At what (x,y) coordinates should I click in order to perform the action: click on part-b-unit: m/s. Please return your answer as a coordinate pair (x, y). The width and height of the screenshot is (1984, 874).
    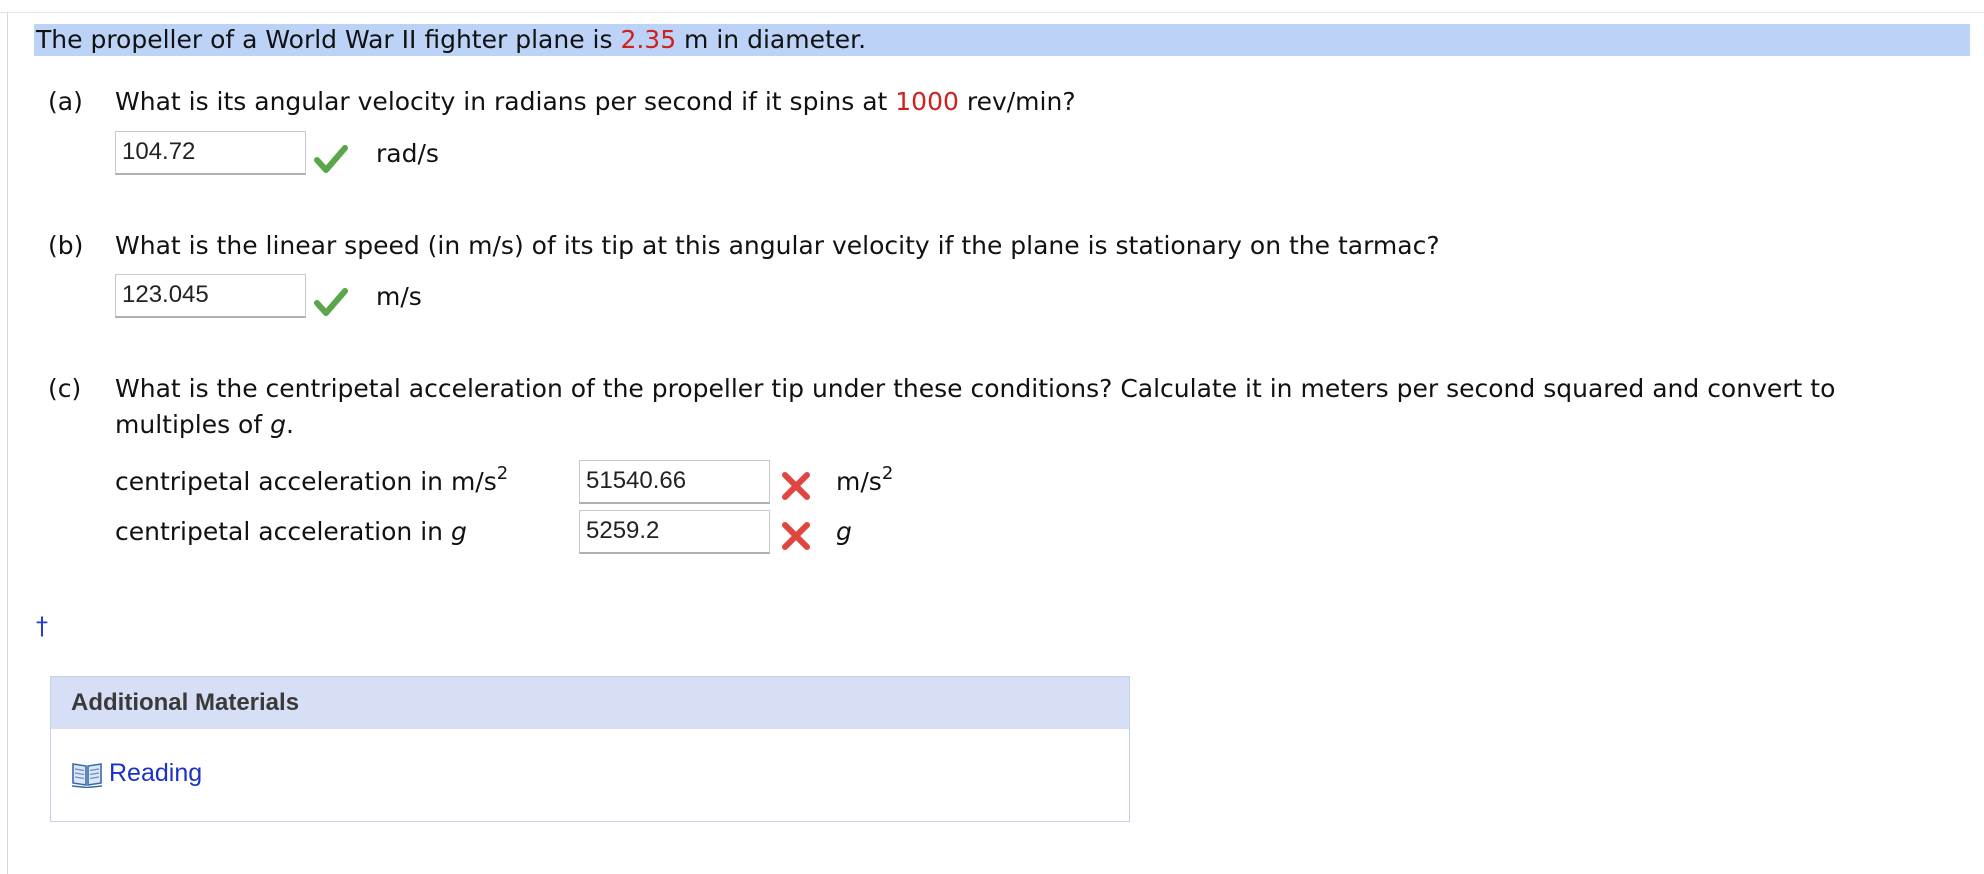
    Looking at the image, I should click on (399, 296).